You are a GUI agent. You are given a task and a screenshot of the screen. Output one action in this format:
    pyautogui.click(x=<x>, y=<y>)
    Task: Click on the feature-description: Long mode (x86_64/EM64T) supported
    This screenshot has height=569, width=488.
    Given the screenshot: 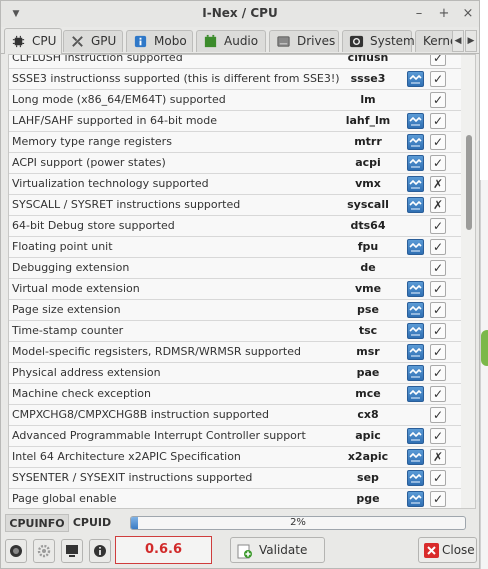 What is the action you would take?
    pyautogui.click(x=119, y=99)
    